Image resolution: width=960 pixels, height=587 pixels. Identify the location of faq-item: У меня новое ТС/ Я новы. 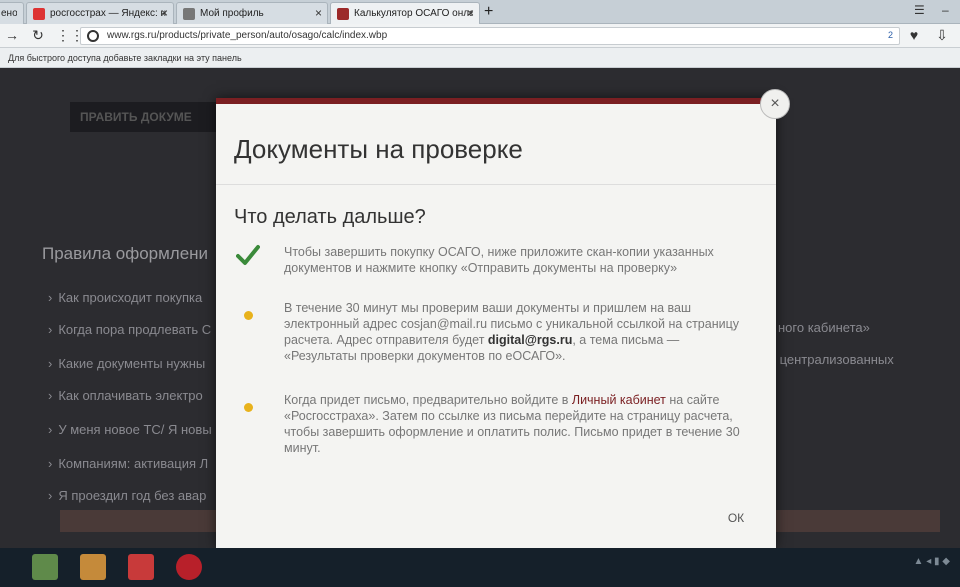
(129, 429).